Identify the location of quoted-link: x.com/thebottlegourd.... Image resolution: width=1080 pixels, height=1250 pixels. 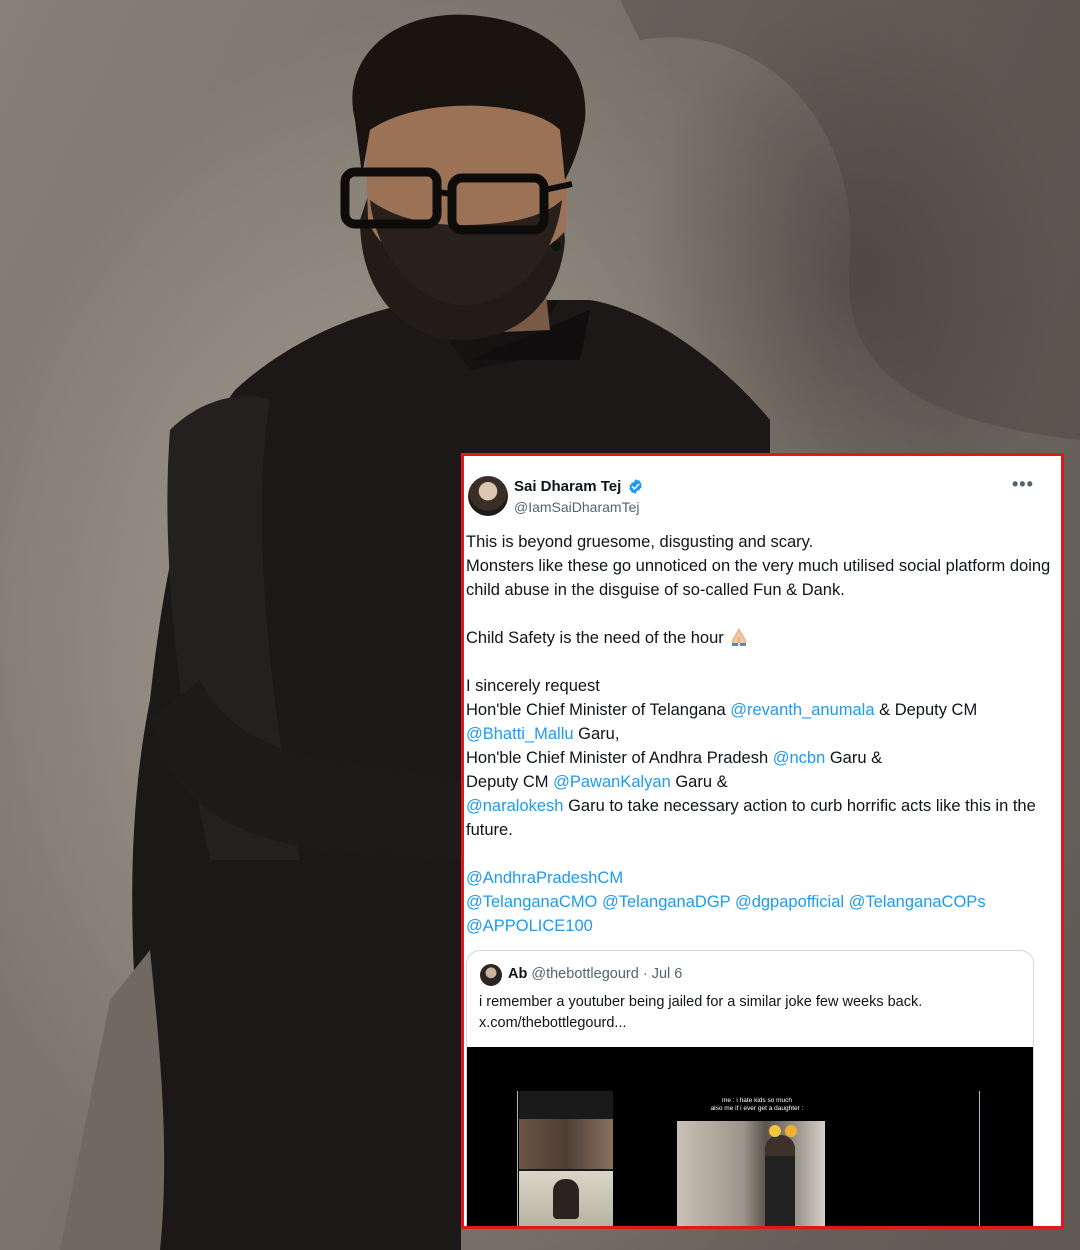
(749, 1023).